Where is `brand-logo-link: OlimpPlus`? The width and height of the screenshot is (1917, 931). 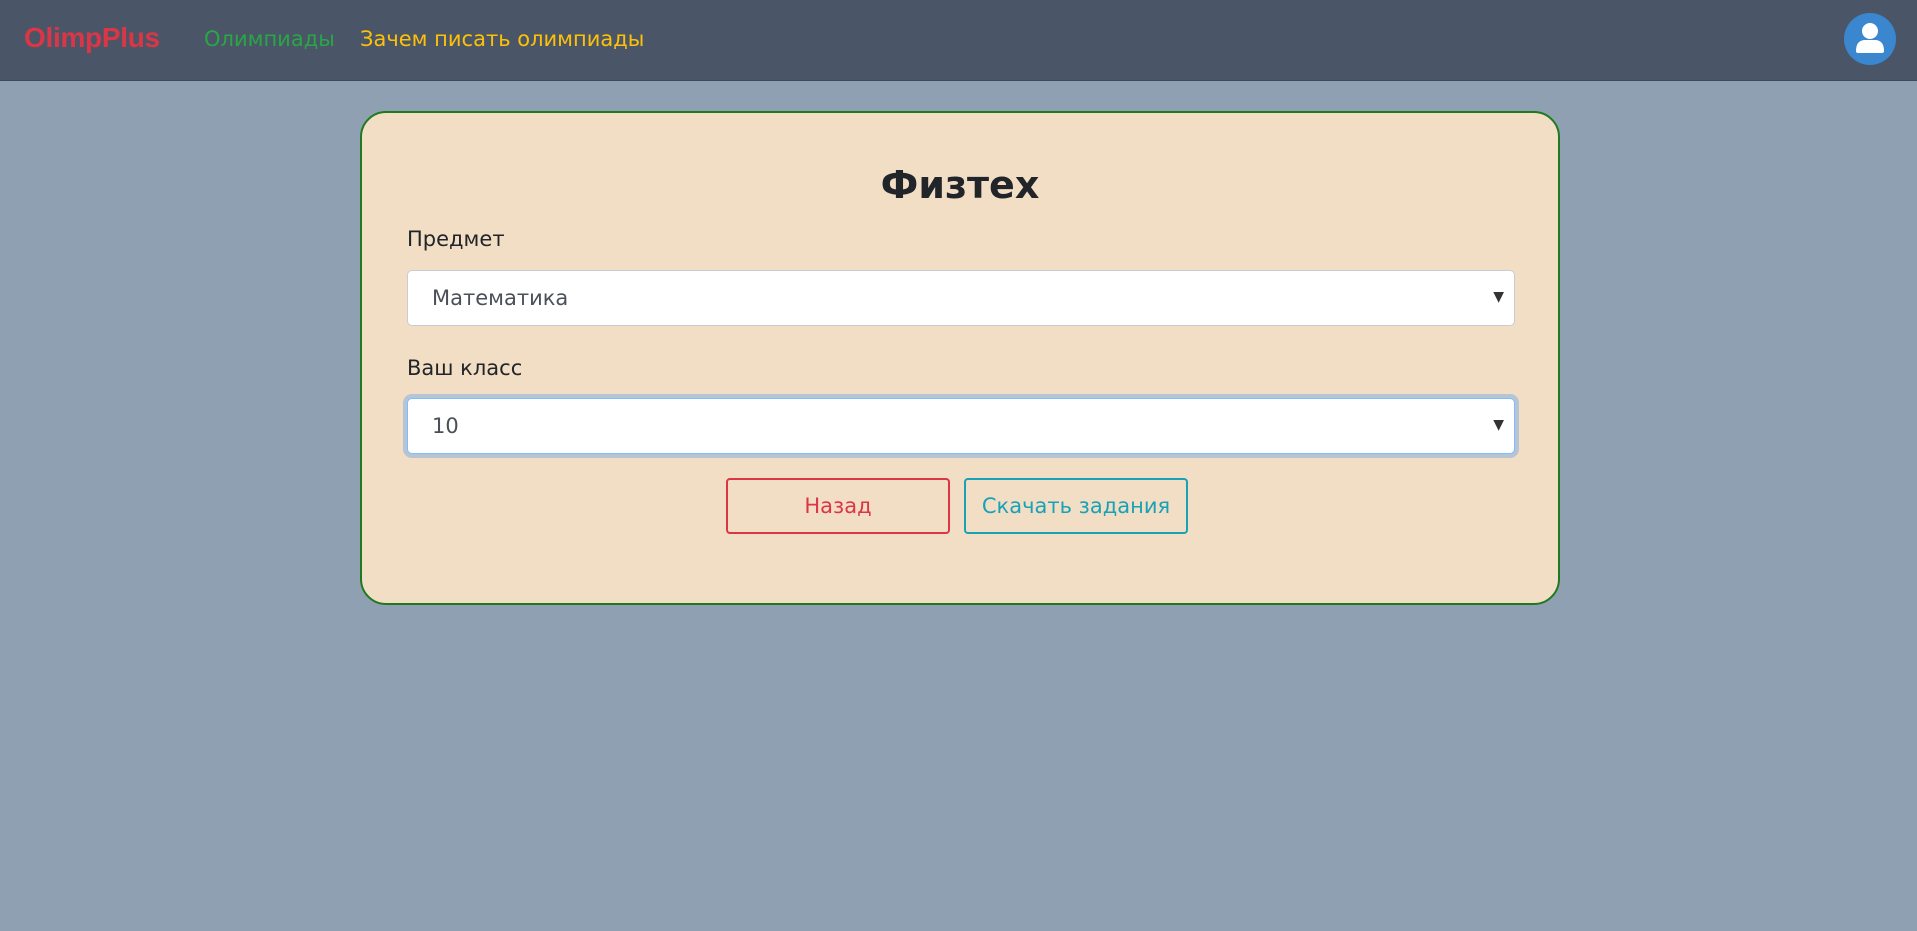
brand-logo-link: OlimpPlus is located at coordinates (92, 38).